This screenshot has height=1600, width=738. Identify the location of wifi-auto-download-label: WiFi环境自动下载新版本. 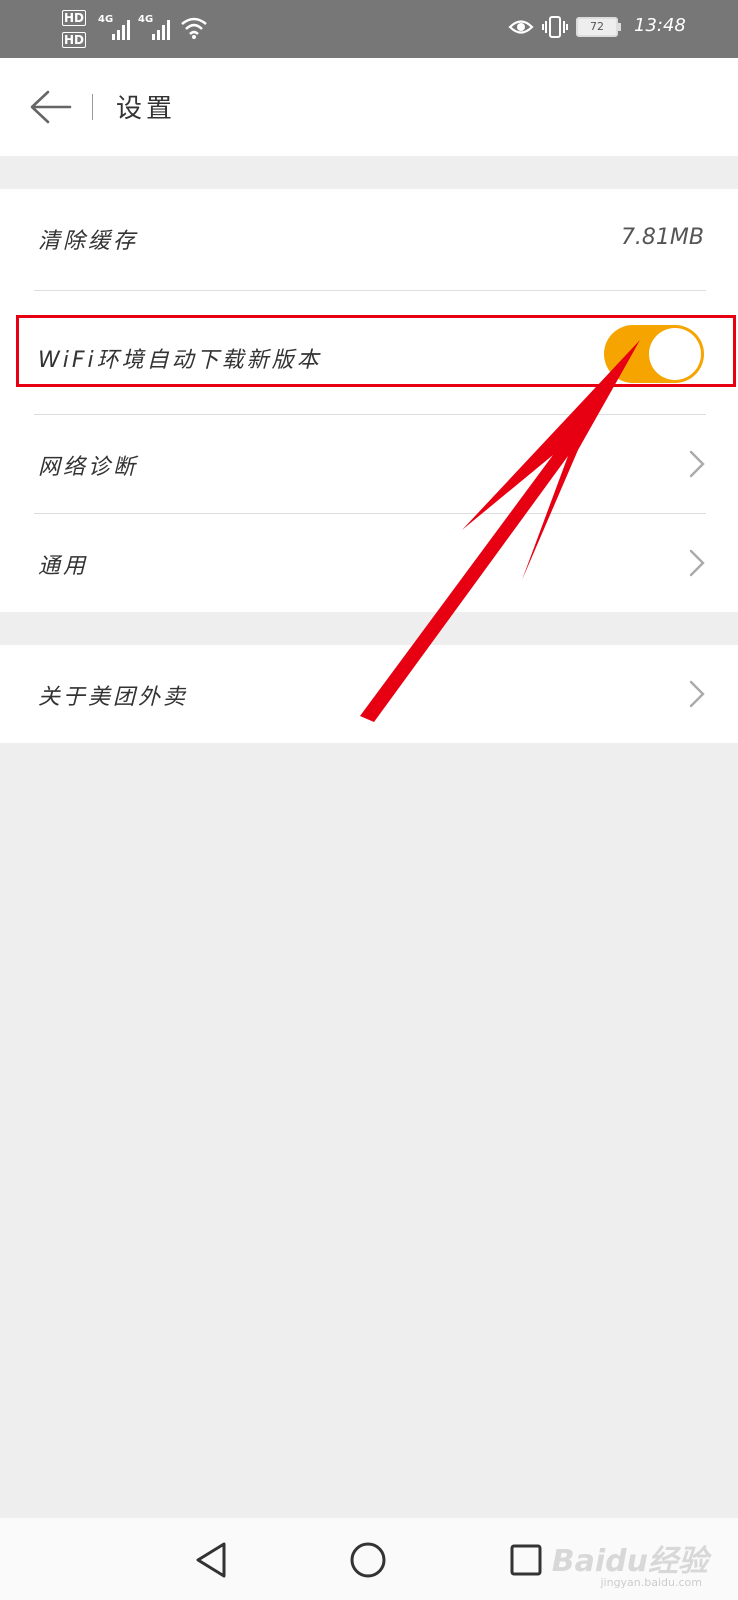
(180, 360).